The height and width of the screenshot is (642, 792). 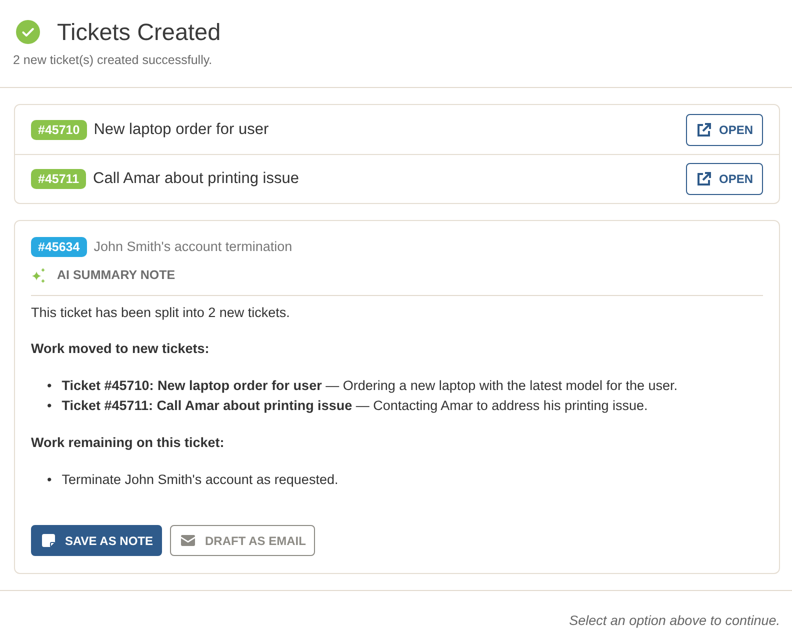 What do you see at coordinates (128, 443) in the screenshot?
I see `note-heading: Work remaining on this ticket:` at bounding box center [128, 443].